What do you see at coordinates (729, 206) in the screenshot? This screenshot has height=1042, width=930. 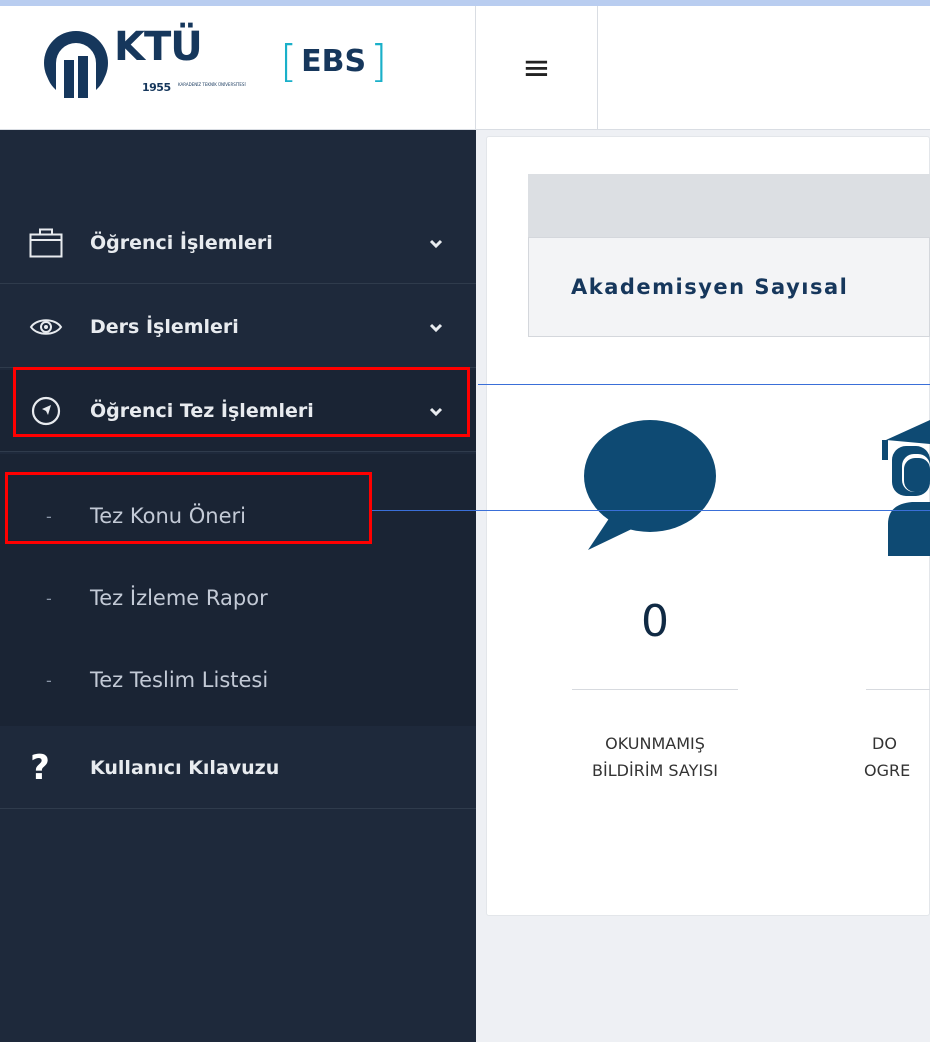 I see `tab-header-strip` at bounding box center [729, 206].